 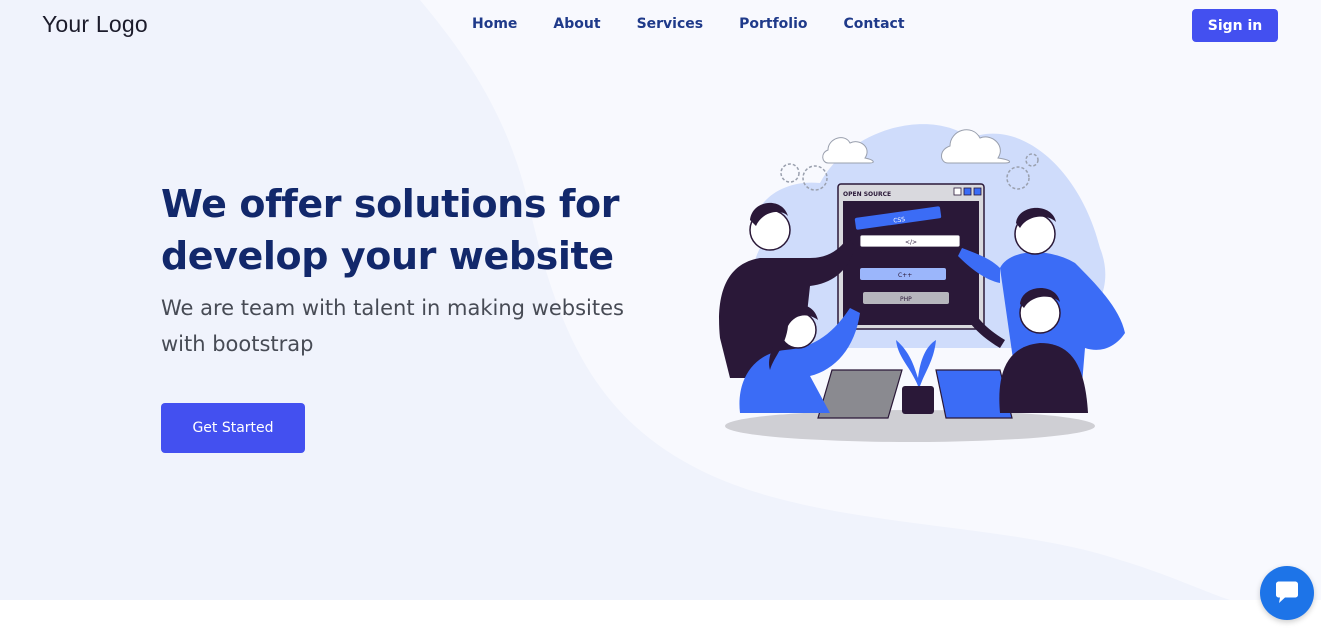 What do you see at coordinates (390, 204) in the screenshot?
I see `hero-headline-line1: We offer solutions for` at bounding box center [390, 204].